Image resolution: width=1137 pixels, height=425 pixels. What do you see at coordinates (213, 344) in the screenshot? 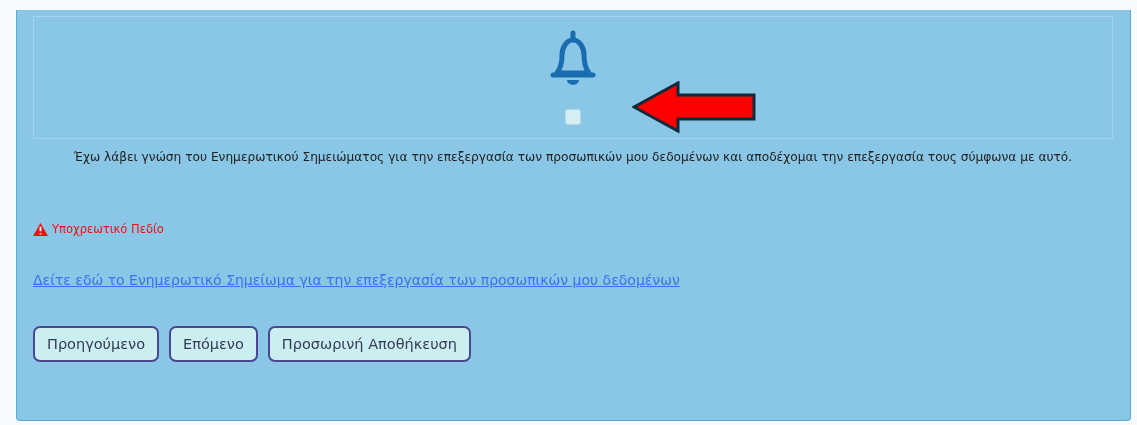
I see `nav-button: Επόμενο` at bounding box center [213, 344].